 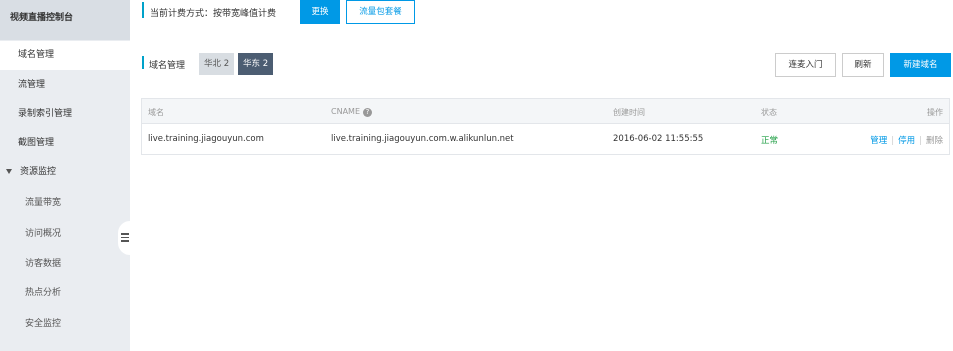 I want to click on status-badge: 正常, so click(x=770, y=141).